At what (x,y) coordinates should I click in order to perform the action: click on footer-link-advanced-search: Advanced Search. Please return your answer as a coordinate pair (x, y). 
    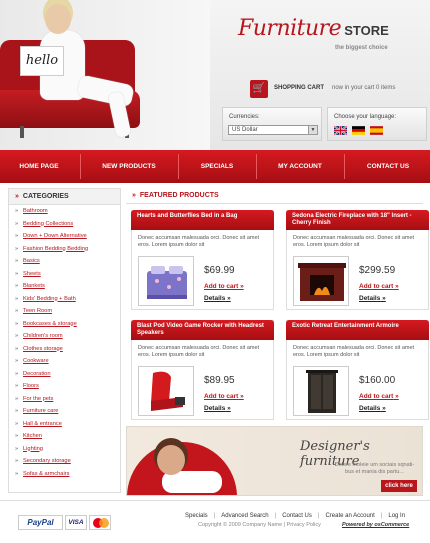
    Looking at the image, I should click on (244, 516).